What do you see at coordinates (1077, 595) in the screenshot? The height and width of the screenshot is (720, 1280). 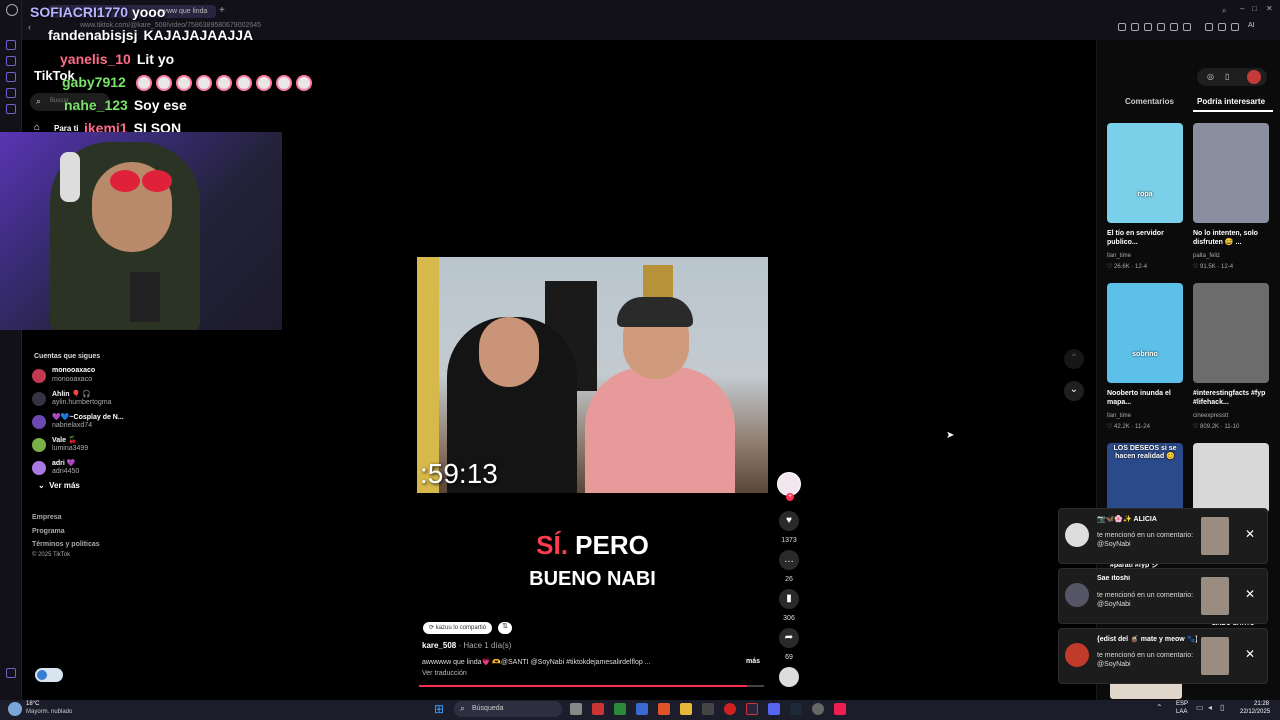 I see `avatar` at bounding box center [1077, 595].